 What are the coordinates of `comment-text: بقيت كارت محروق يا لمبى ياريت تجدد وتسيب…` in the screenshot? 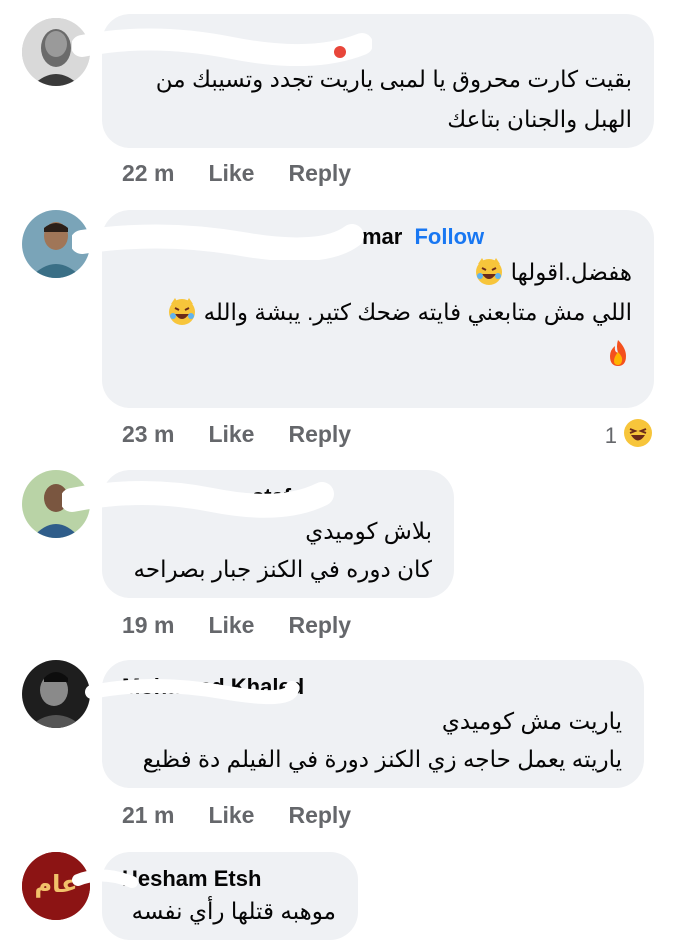 It's located at (393, 79).